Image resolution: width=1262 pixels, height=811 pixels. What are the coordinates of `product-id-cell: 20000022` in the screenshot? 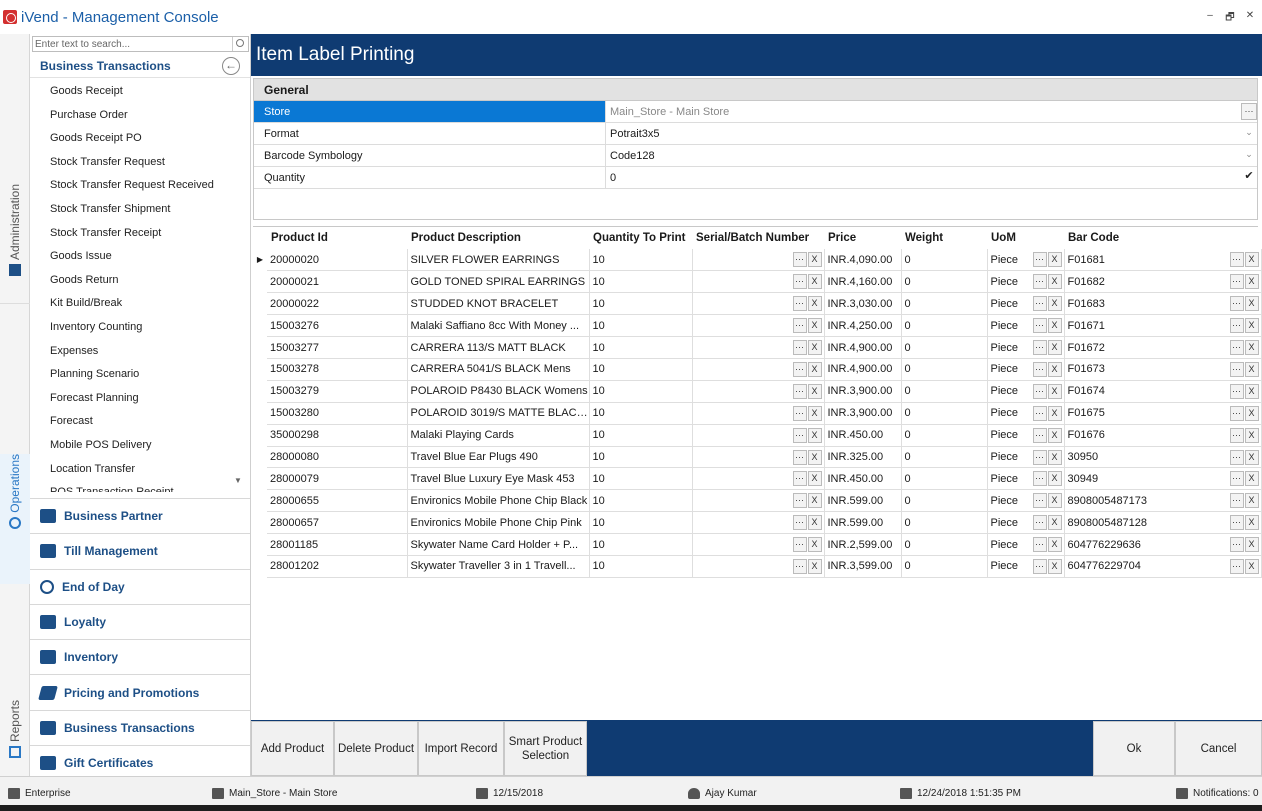 It's located at (337, 304).